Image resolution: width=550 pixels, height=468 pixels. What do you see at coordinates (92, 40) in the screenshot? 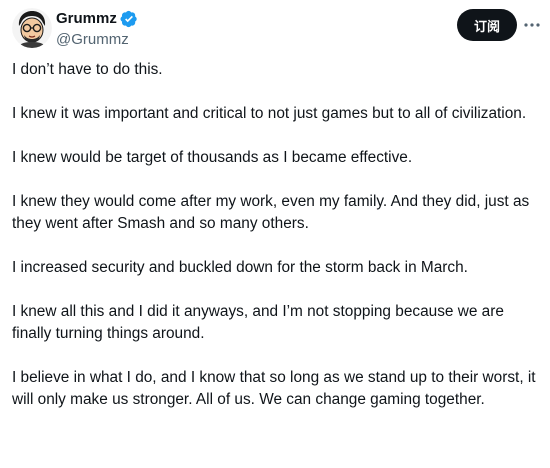
I see `author-handle: @Grummz` at bounding box center [92, 40].